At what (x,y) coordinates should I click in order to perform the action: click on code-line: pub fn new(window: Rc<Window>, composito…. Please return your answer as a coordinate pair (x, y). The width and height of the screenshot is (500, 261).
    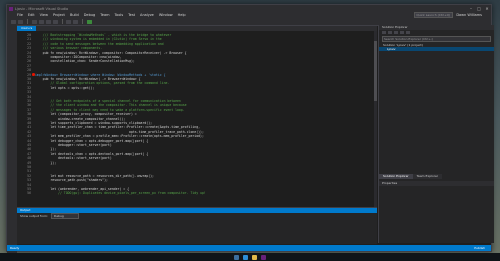
    Looking at the image, I should click on (111, 53).